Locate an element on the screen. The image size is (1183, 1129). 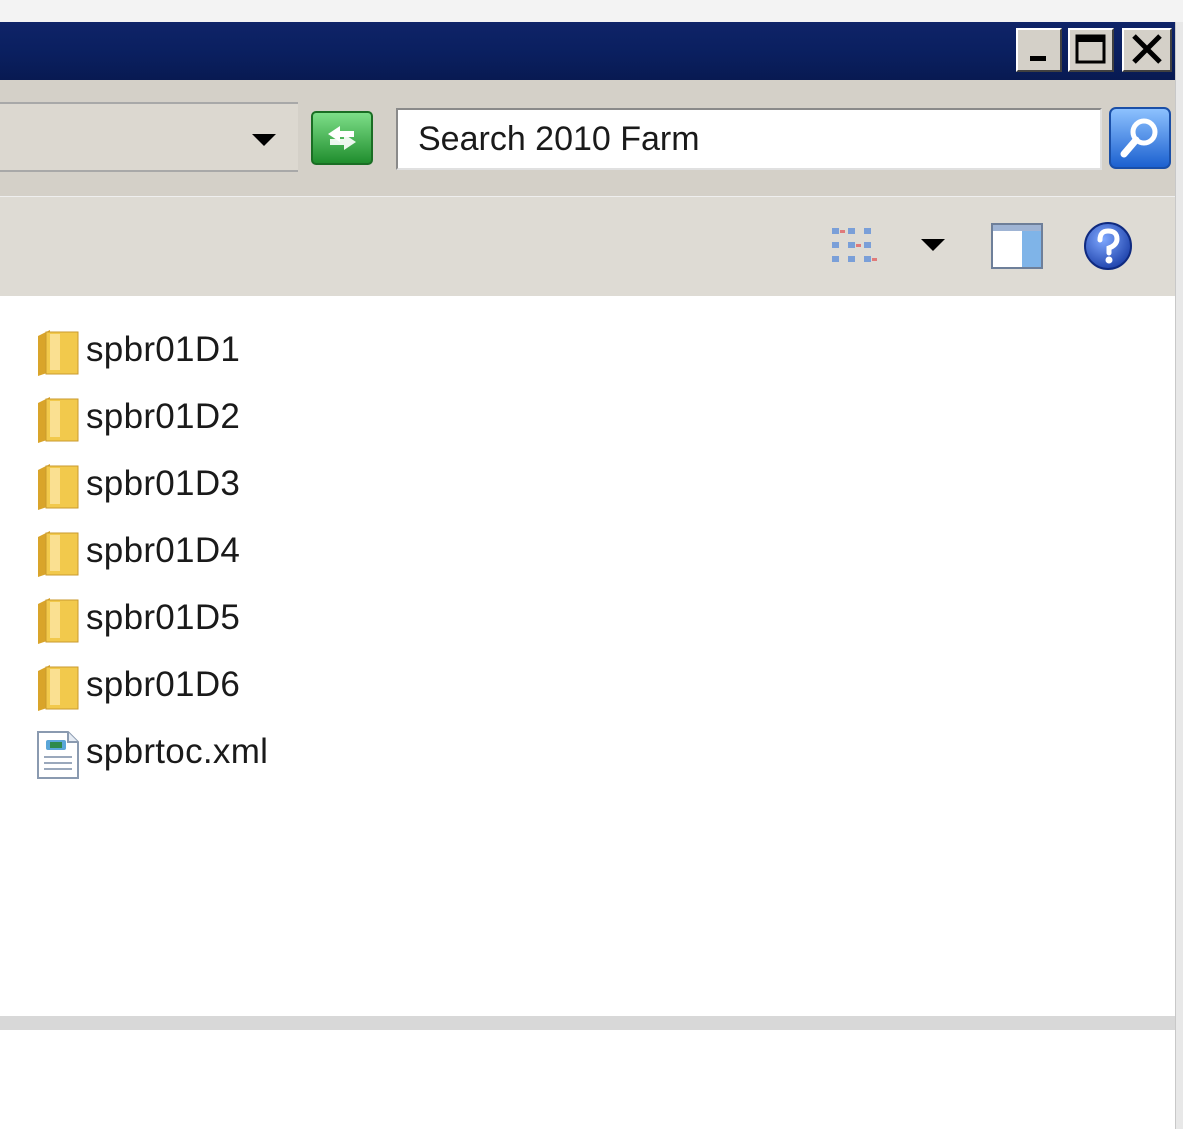
close-icon is located at coordinates (1147, 49).